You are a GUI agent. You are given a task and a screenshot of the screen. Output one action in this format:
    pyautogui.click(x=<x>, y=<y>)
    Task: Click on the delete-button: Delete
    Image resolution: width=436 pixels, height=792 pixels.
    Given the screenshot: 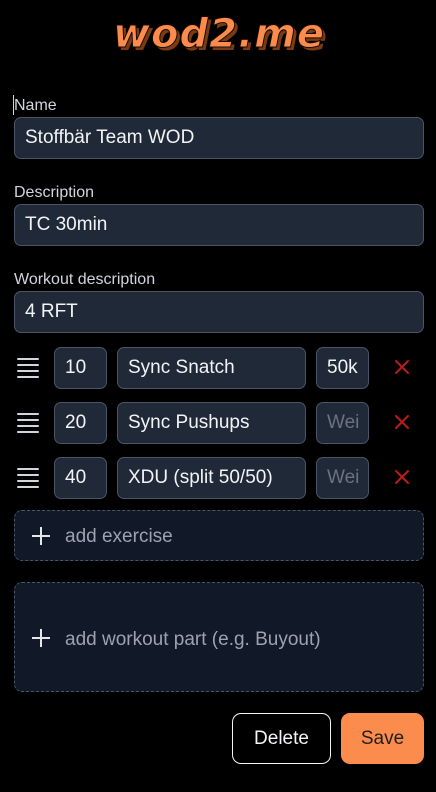 What is the action you would take?
    pyautogui.click(x=281, y=738)
    